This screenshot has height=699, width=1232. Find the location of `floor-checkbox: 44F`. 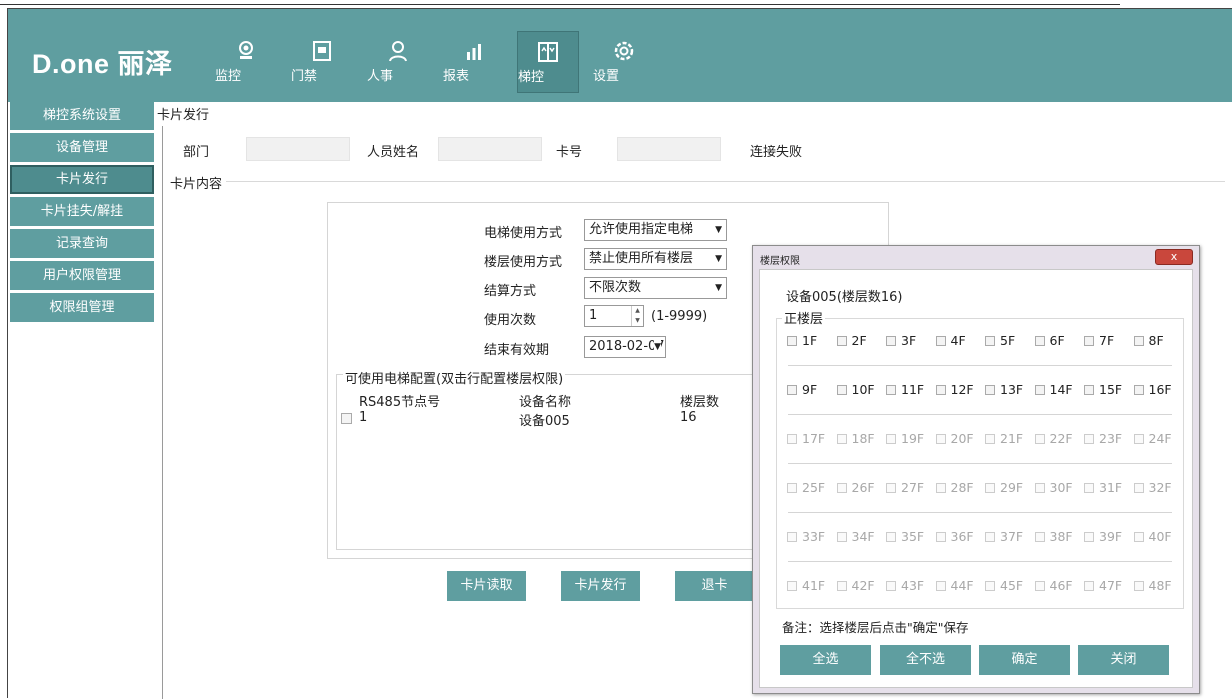

floor-checkbox: 44F is located at coordinates (954, 586).